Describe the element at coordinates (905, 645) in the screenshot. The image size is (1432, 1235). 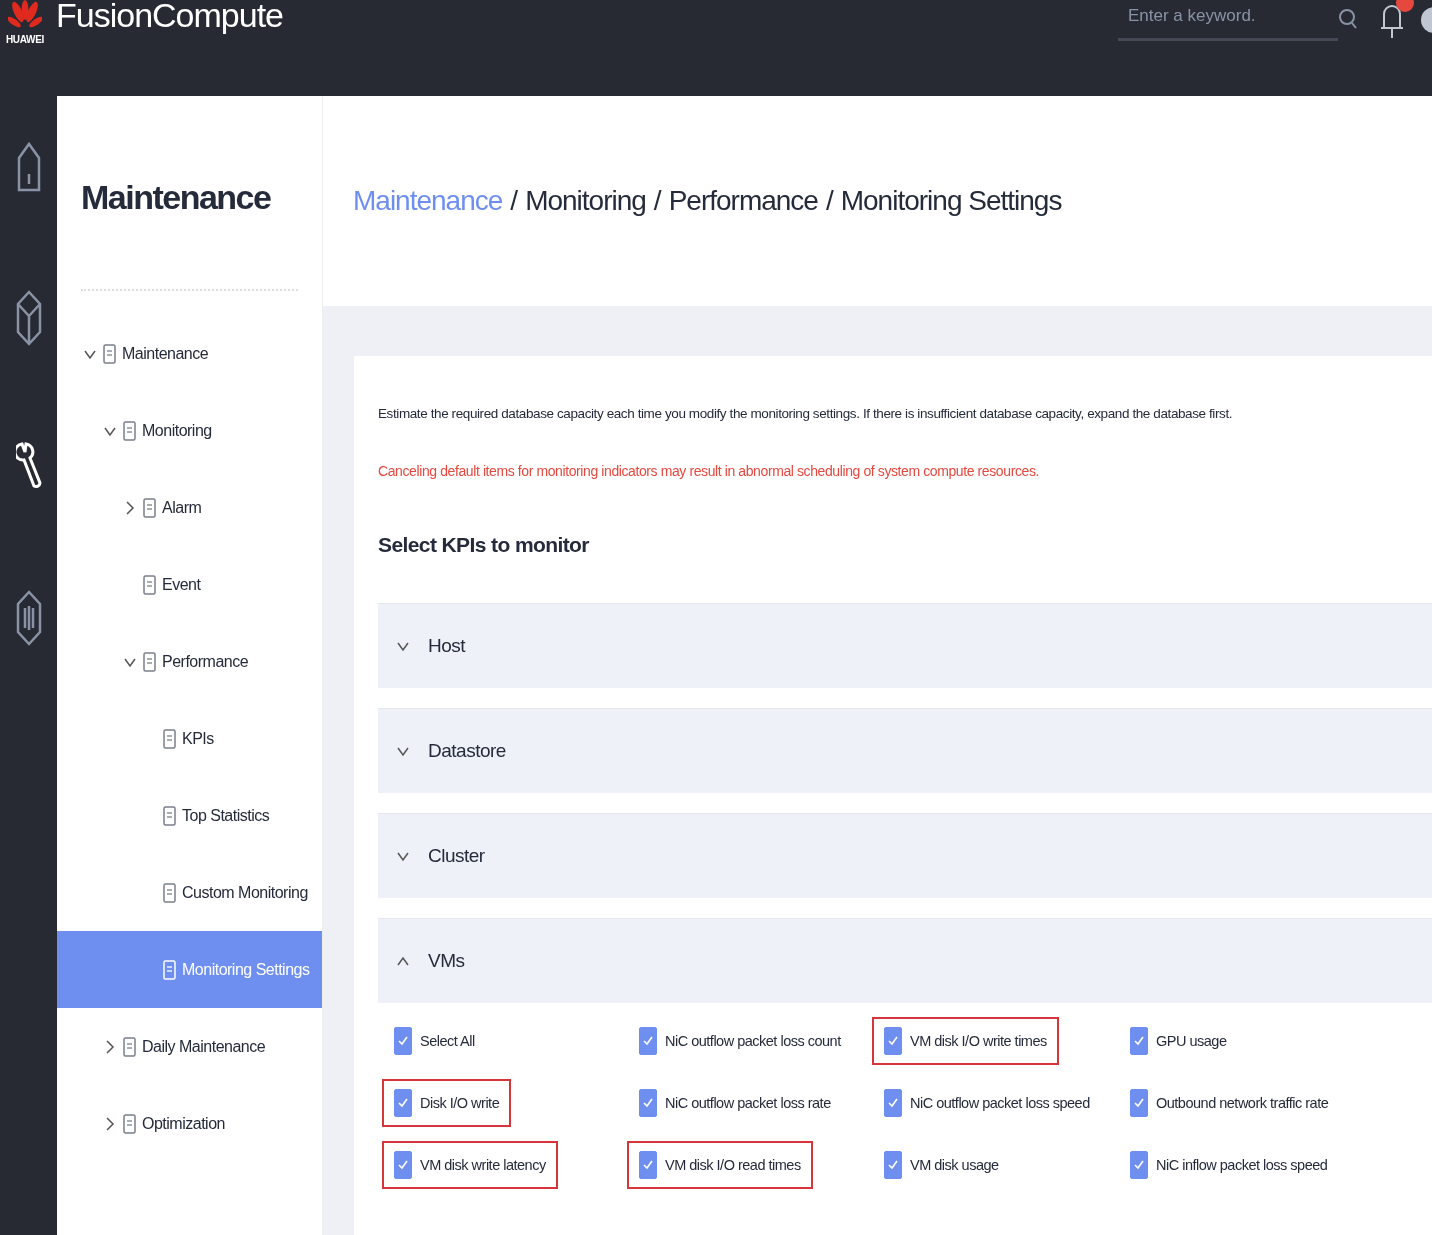
I see `accordion-header: Host` at that location.